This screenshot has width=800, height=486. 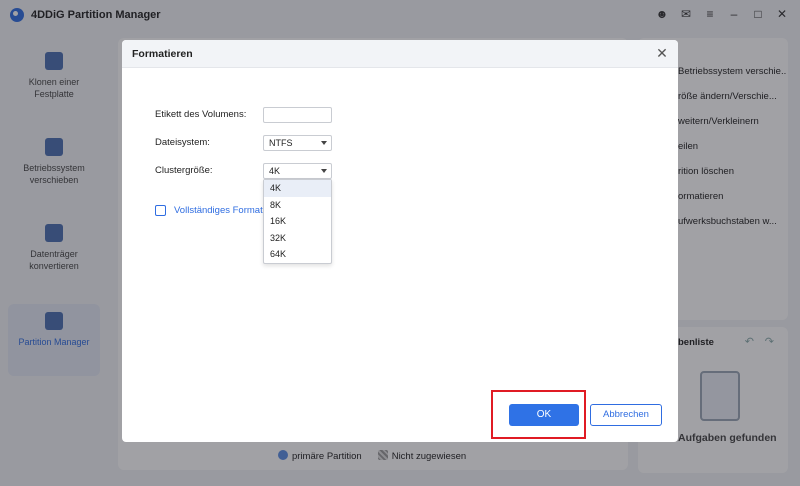 I want to click on ok-button: OK, so click(x=544, y=415).